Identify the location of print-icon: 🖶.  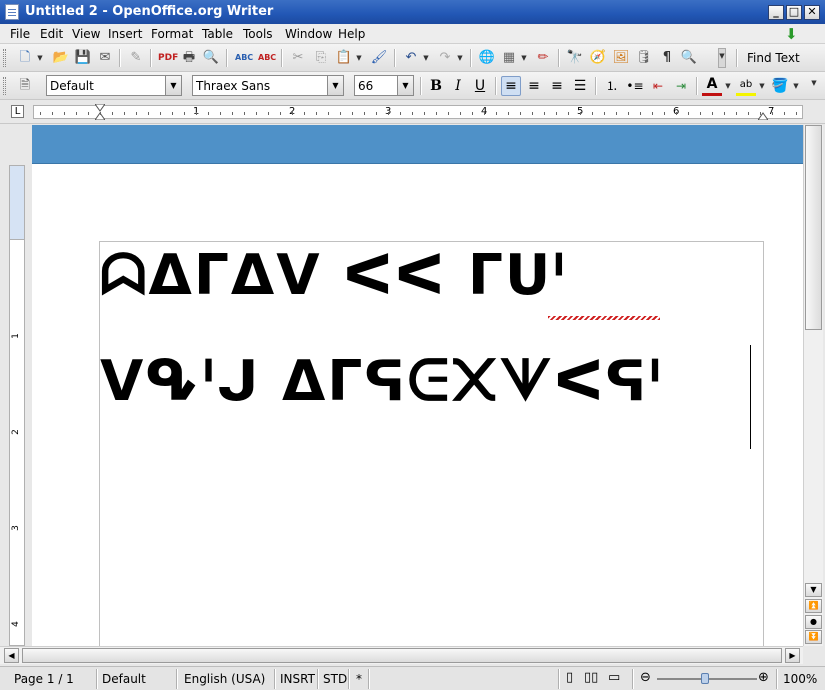
(189, 58).